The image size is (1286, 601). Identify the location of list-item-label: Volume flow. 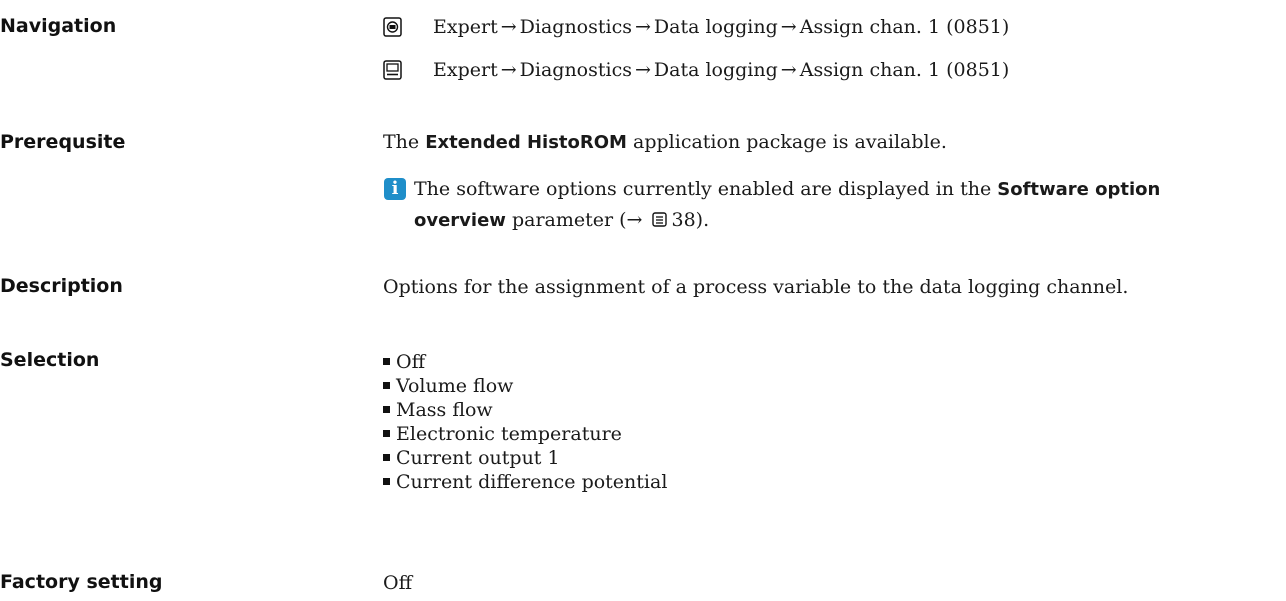
(455, 386).